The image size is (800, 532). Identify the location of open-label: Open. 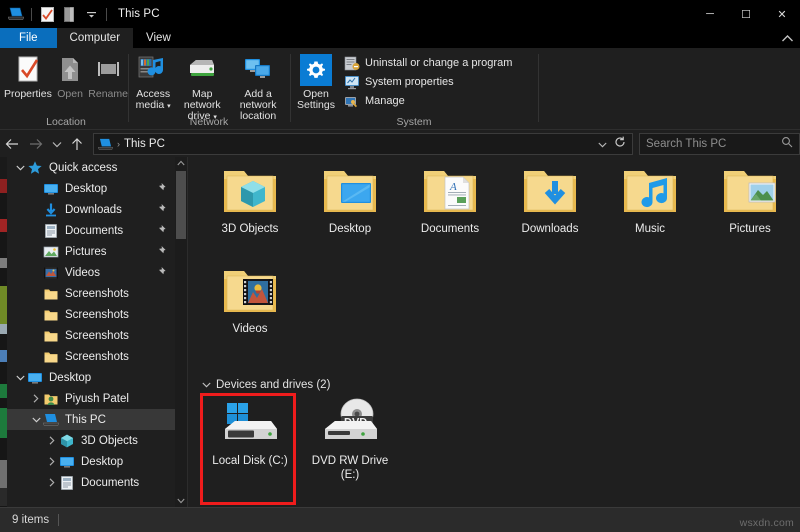
(70, 94).